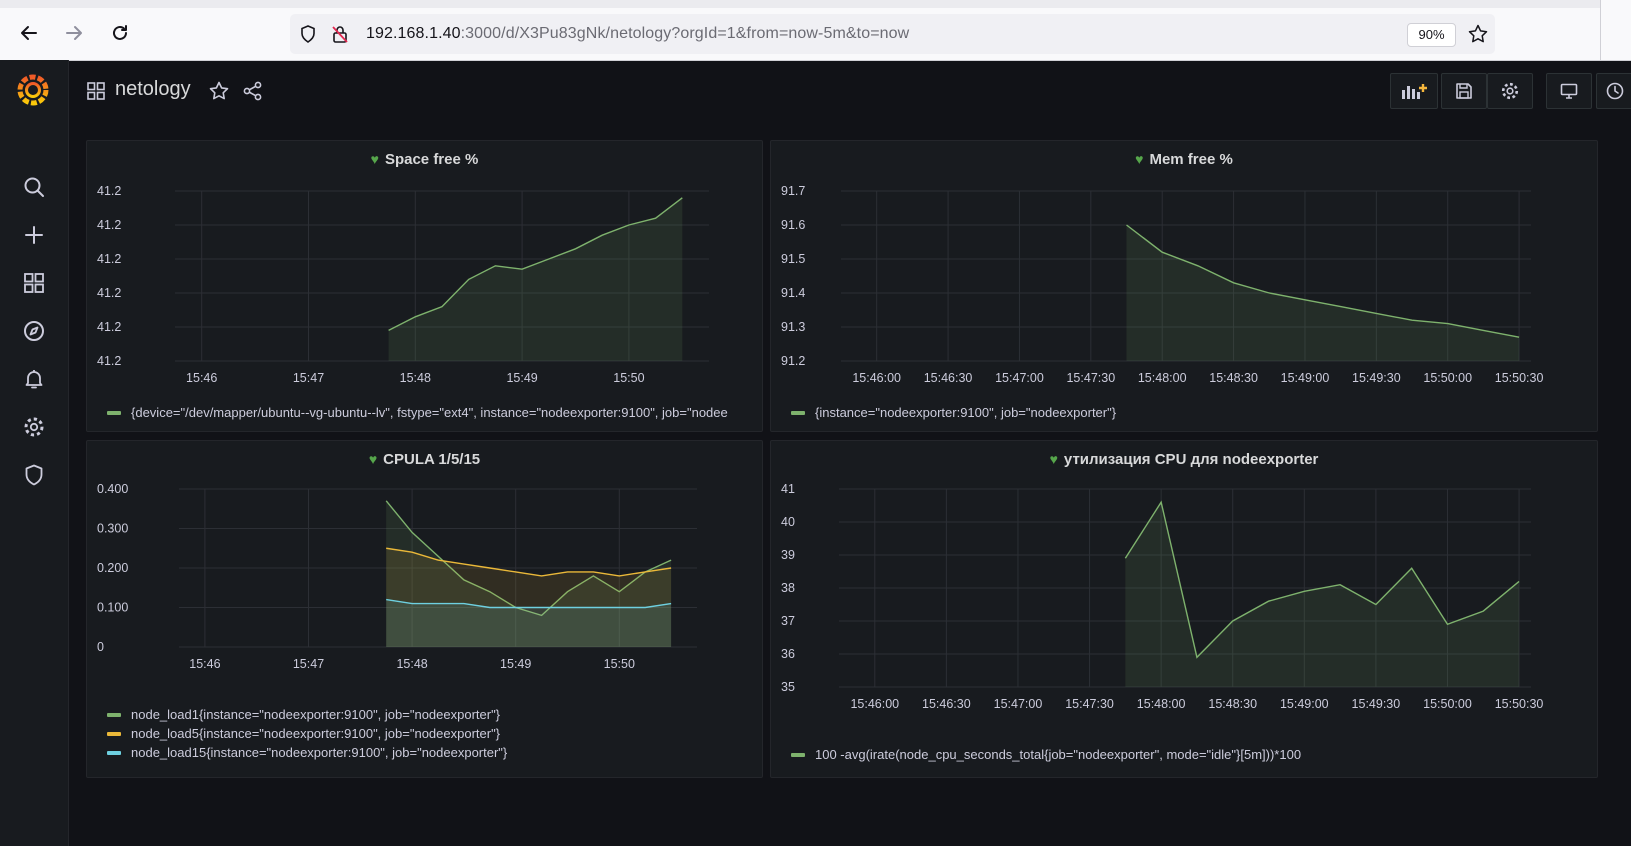  What do you see at coordinates (34, 331) in the screenshot?
I see `compass-explore-icon` at bounding box center [34, 331].